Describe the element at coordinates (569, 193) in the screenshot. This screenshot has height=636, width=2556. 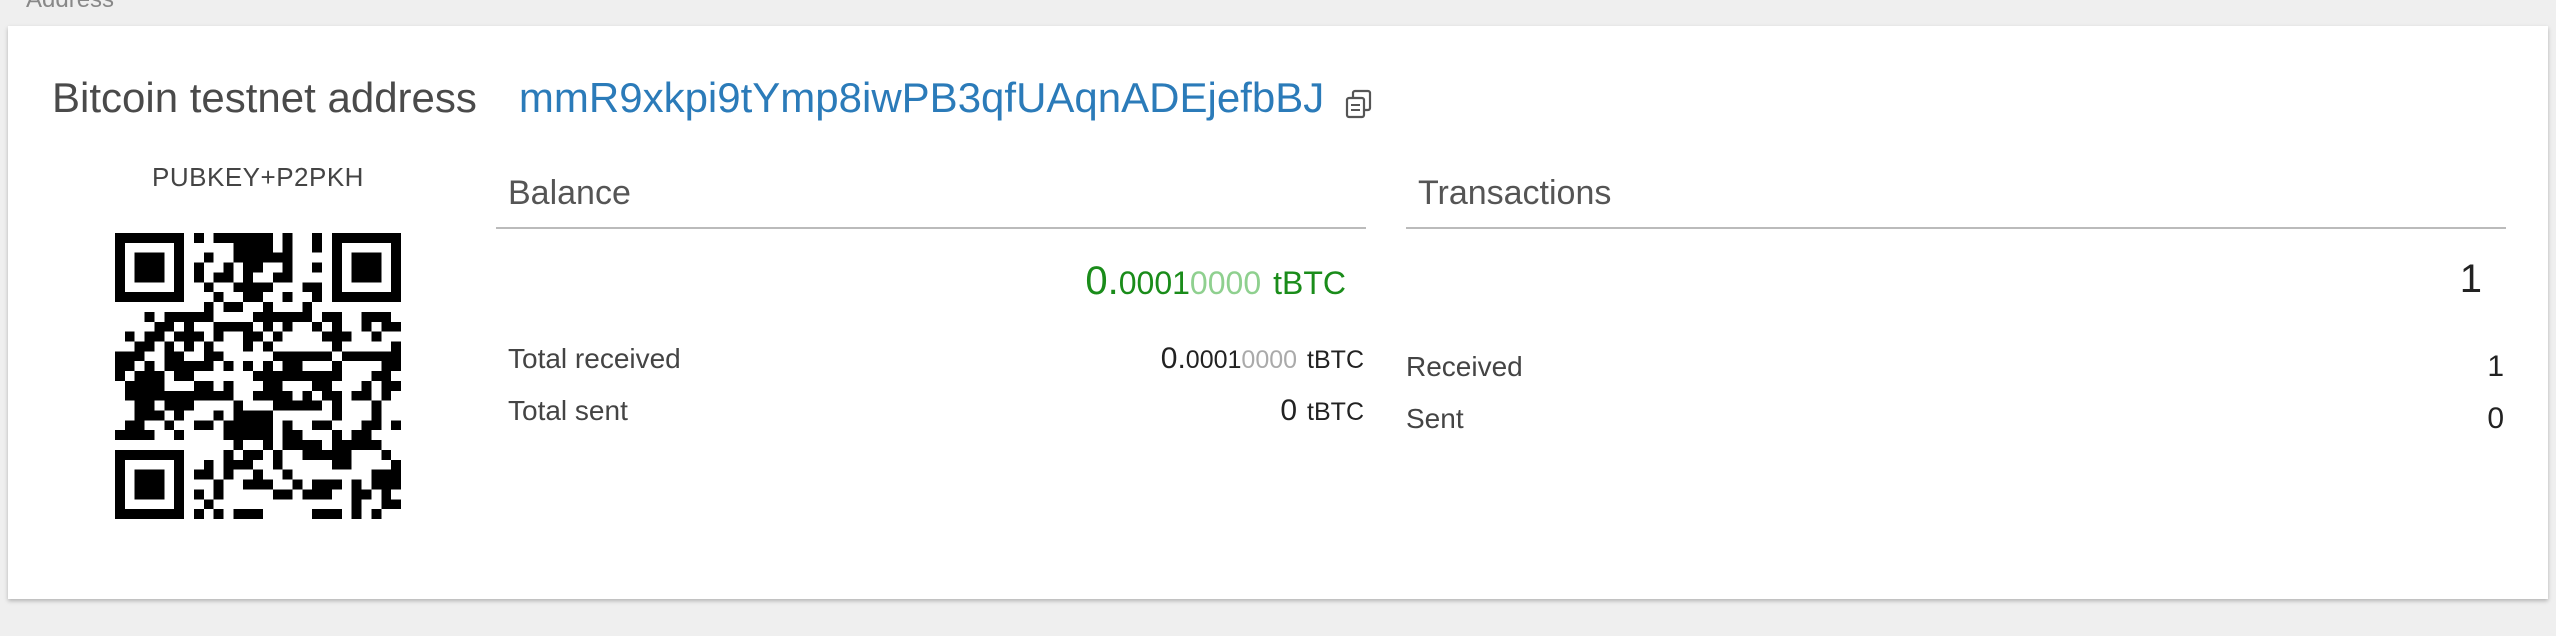
I see `balance-title: Balance` at that location.